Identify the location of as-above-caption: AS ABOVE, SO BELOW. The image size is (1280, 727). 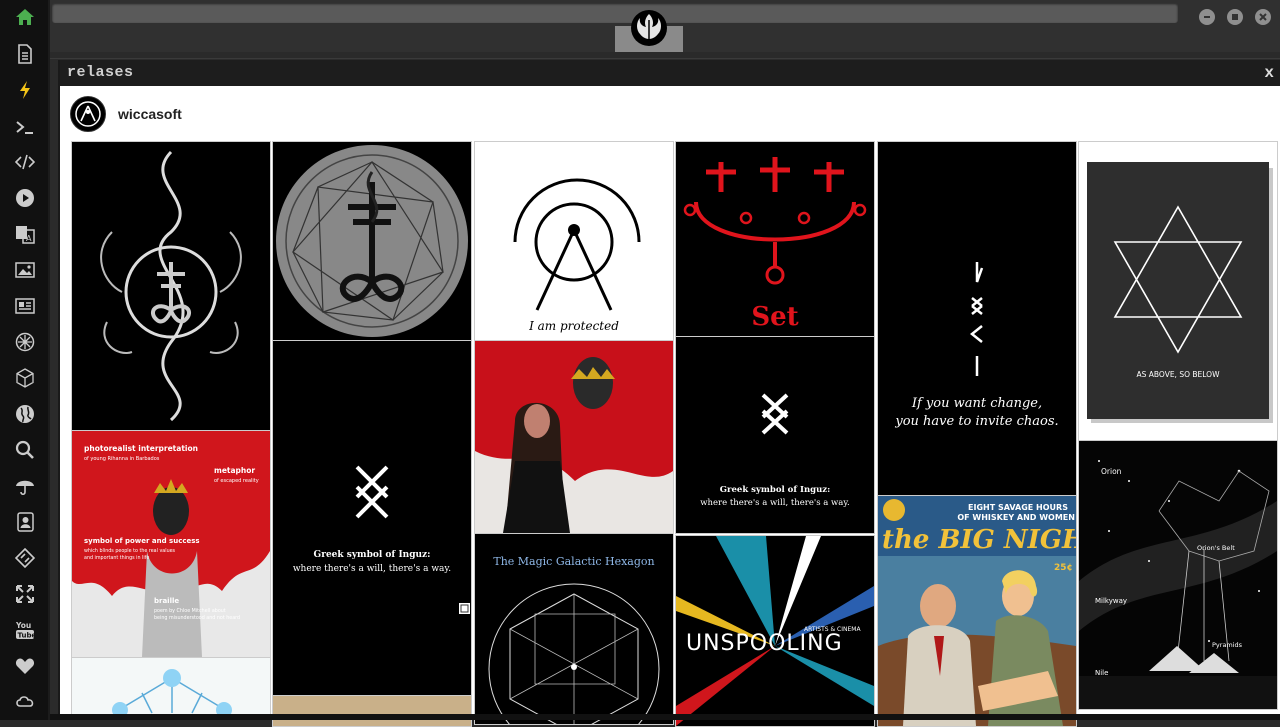
(1179, 374).